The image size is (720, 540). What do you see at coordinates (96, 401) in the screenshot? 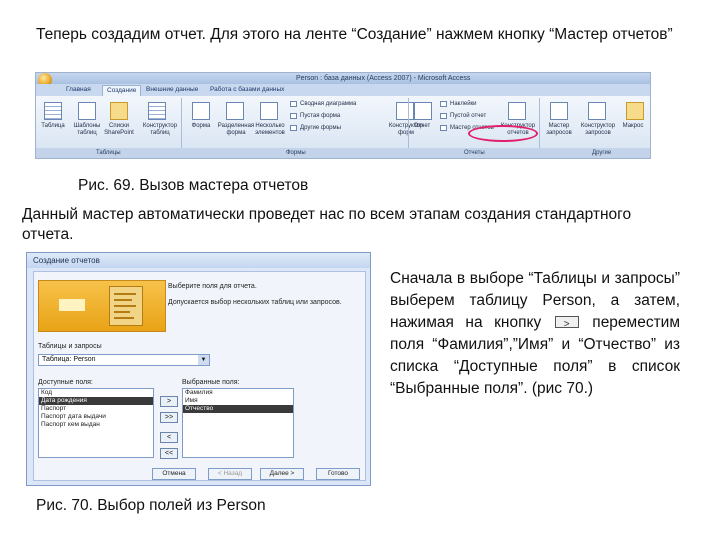
I see `list-item: Дата рождения` at bounding box center [96, 401].